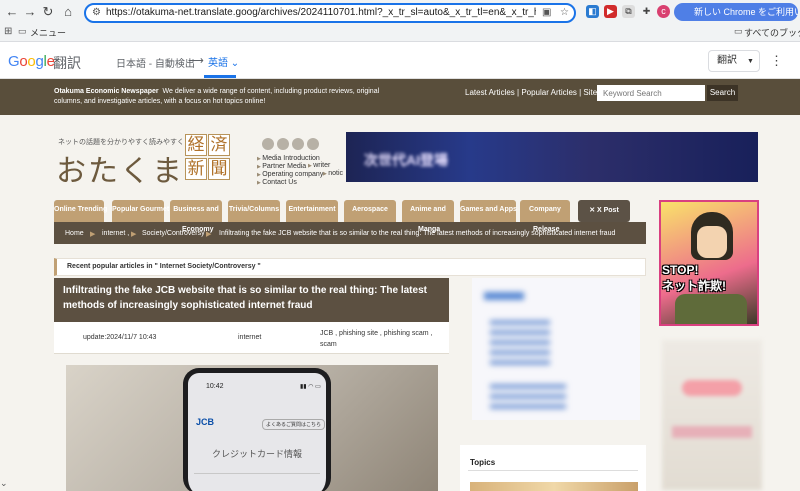 This screenshot has height=491, width=800. What do you see at coordinates (268, 144) in the screenshot?
I see `rss-icon` at bounding box center [268, 144].